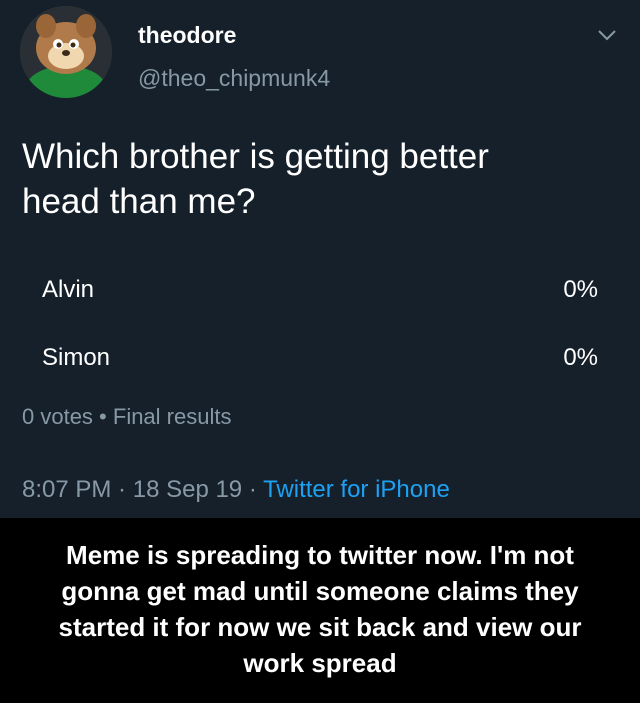  I want to click on tweet-text-line: head than me?, so click(139, 201).